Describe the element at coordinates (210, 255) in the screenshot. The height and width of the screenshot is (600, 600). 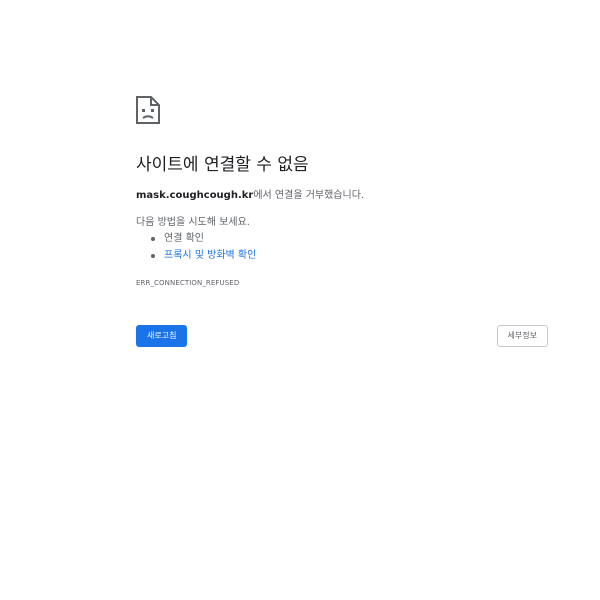
I see `check-proxy-firewall-link: 프록시 및 방화벽 확인` at that location.